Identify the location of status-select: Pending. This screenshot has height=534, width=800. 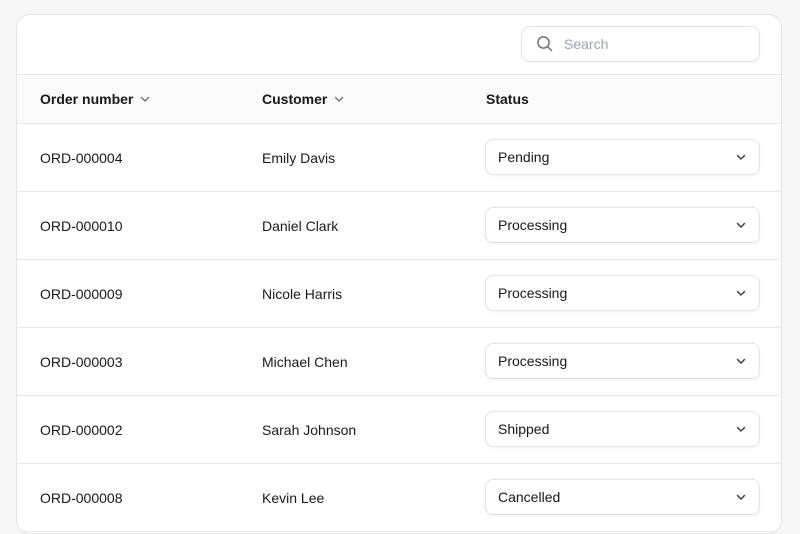
(622, 157).